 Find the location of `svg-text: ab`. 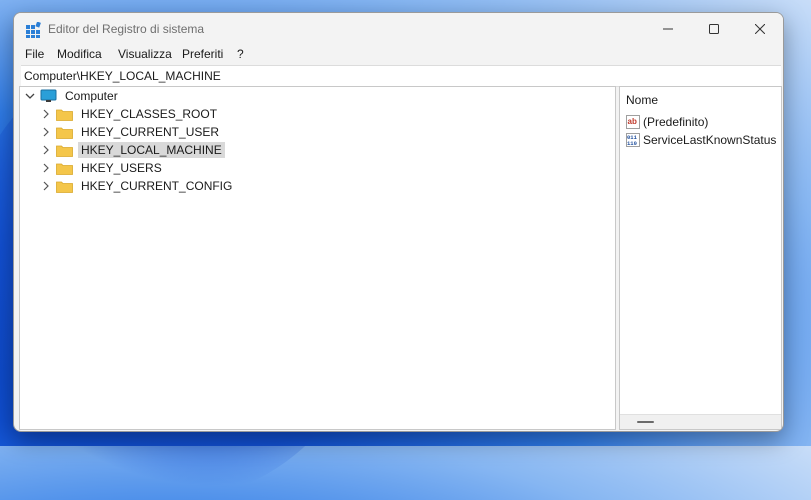

svg-text: ab is located at coordinates (632, 121).